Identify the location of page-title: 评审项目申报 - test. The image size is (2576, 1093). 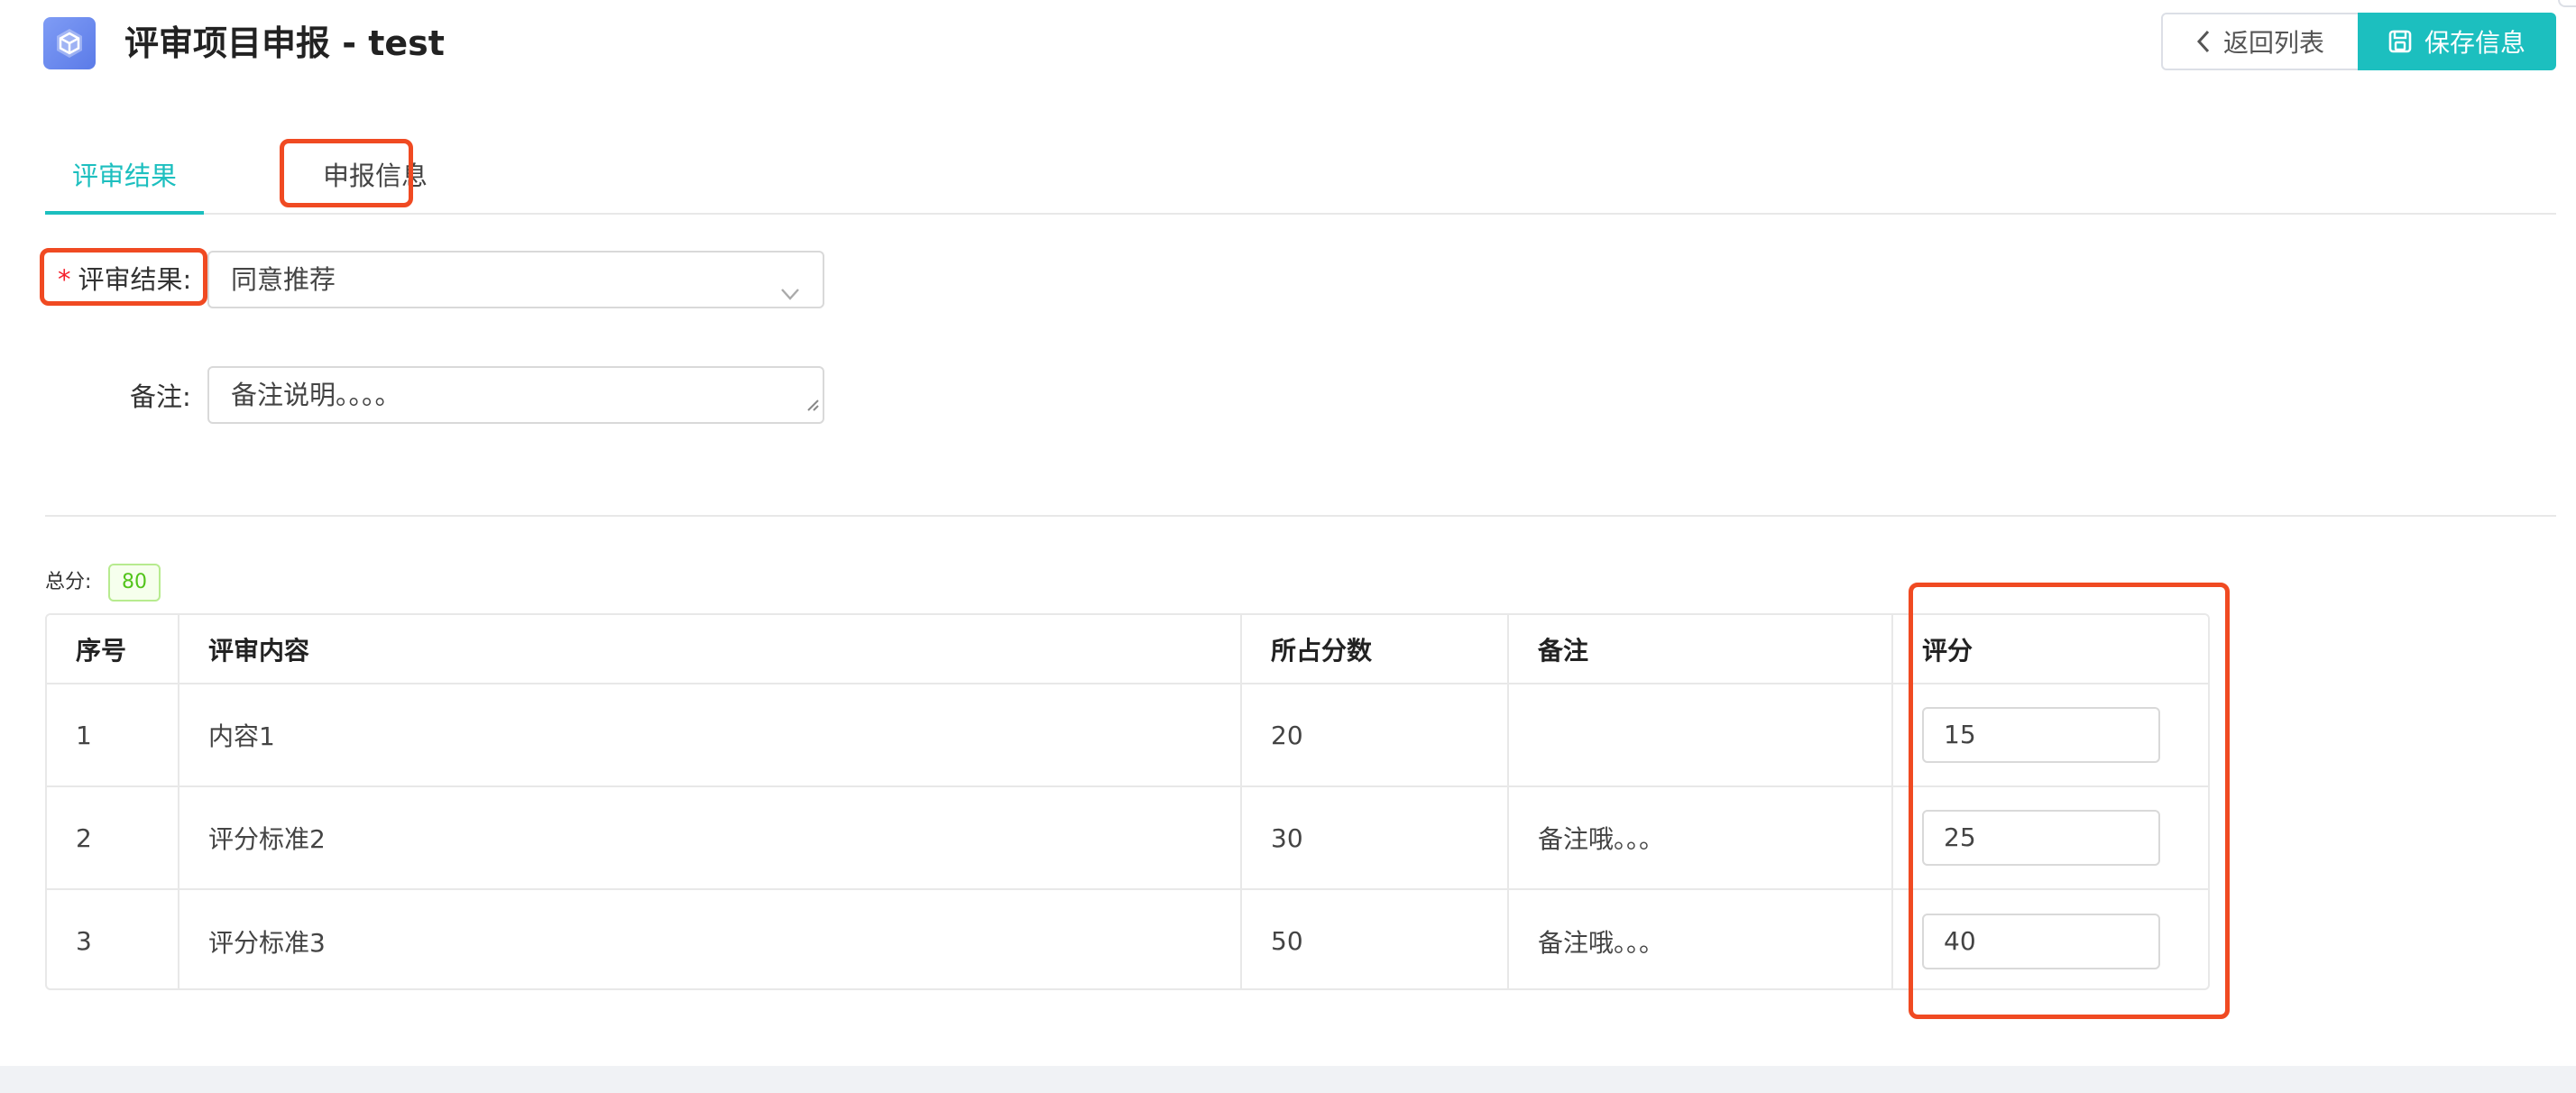
(284, 43).